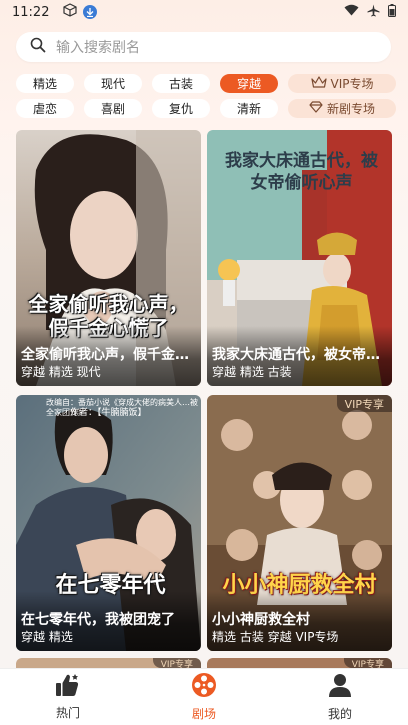 The height and width of the screenshot is (725, 408). What do you see at coordinates (352, 84) in the screenshot?
I see `chip-vip-zone-label: VIP专场` at bounding box center [352, 84].